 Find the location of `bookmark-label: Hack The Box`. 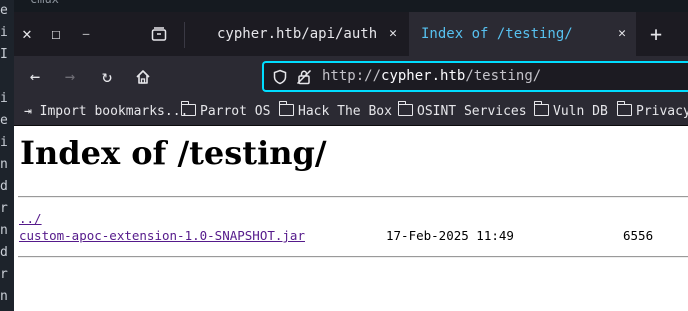

bookmark-label: Hack The Box is located at coordinates (345, 111).